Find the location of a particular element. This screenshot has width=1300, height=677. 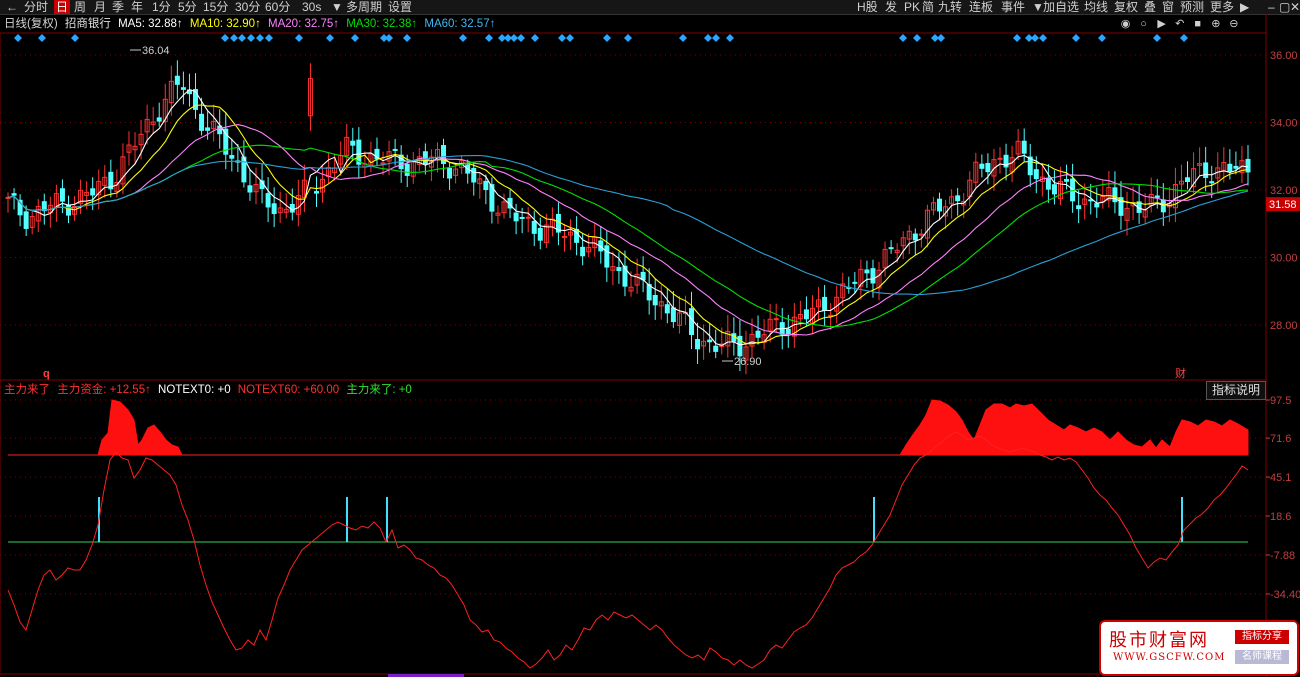

play-icon: ▶ is located at coordinates (1161, 24).